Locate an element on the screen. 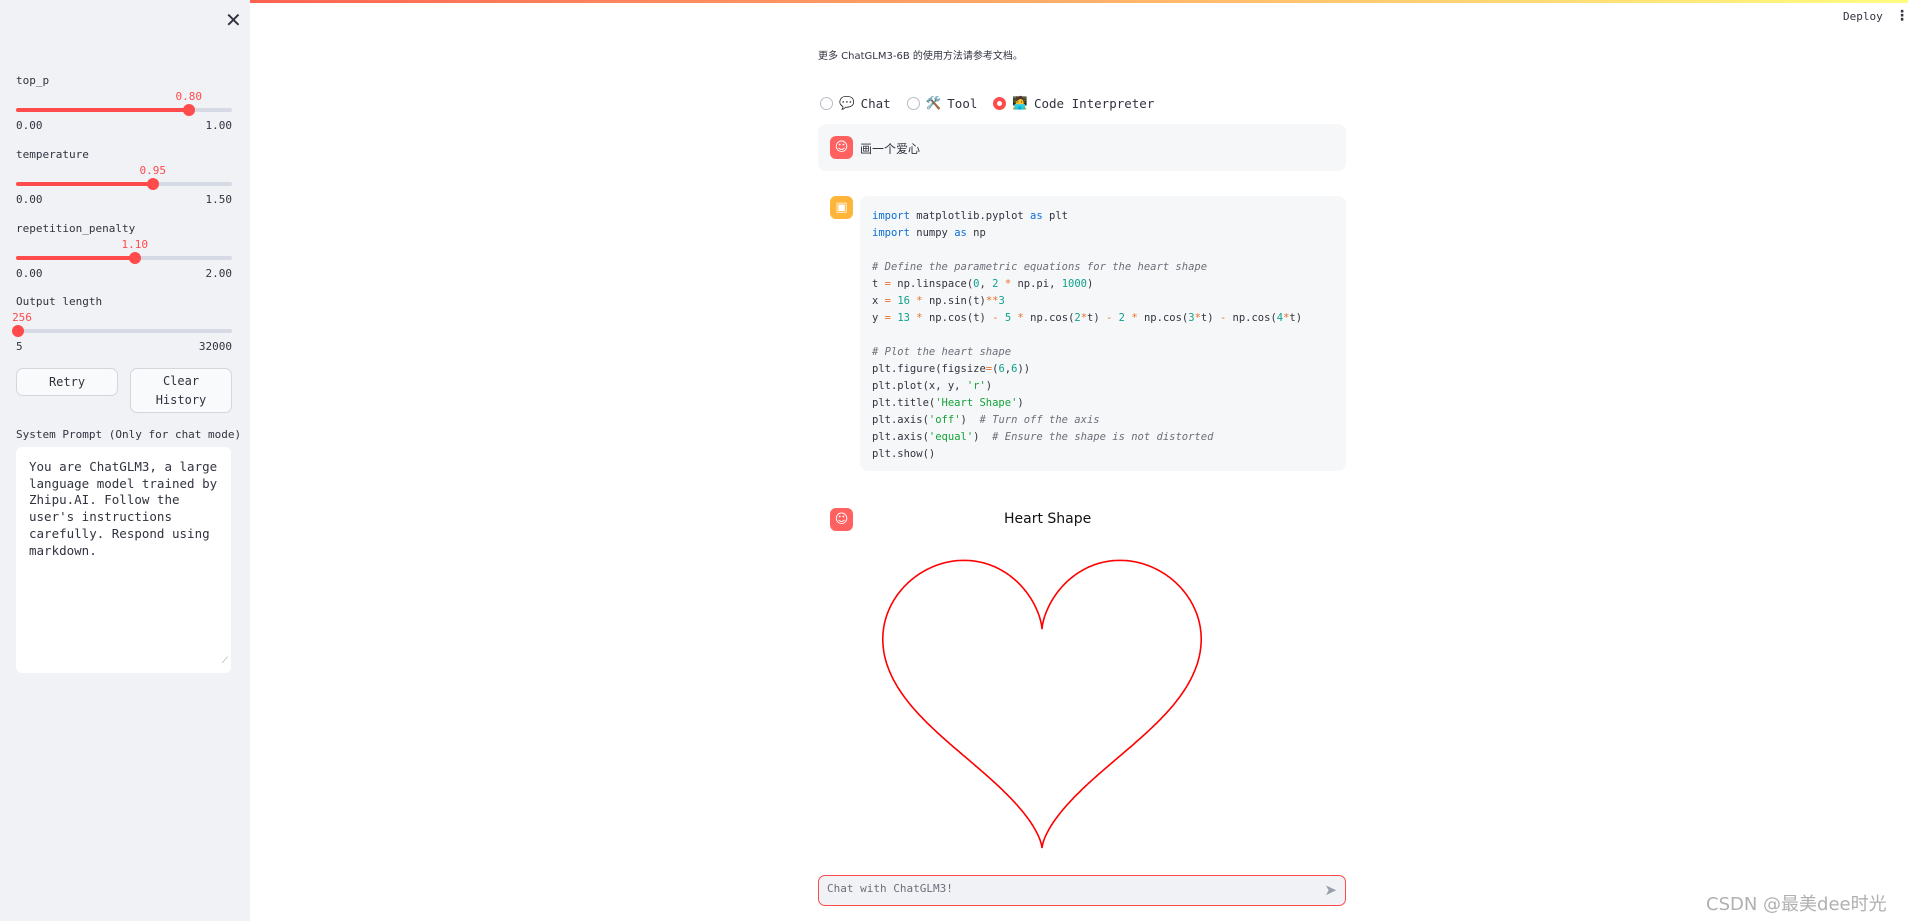 The height and width of the screenshot is (921, 1908). chat-input is located at coordinates (1067, 888).